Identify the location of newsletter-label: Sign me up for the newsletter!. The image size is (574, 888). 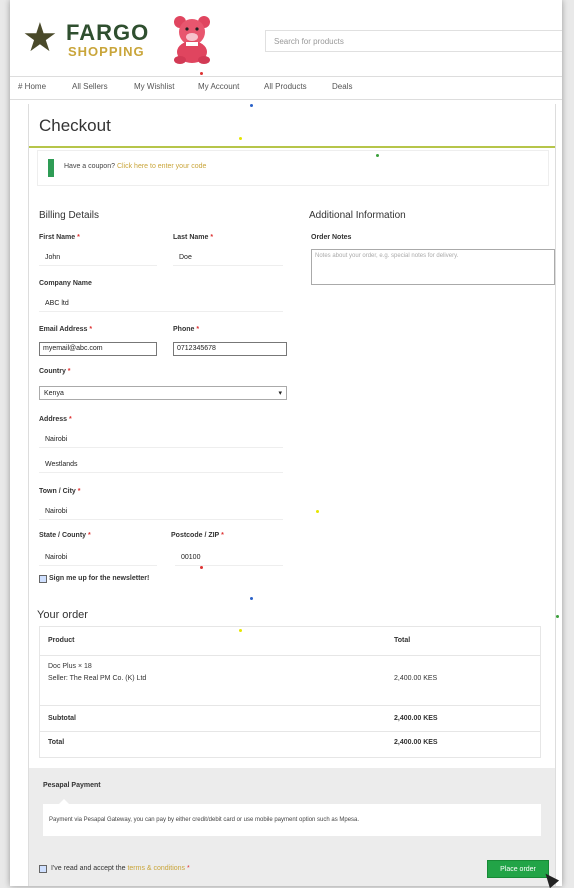
(99, 578).